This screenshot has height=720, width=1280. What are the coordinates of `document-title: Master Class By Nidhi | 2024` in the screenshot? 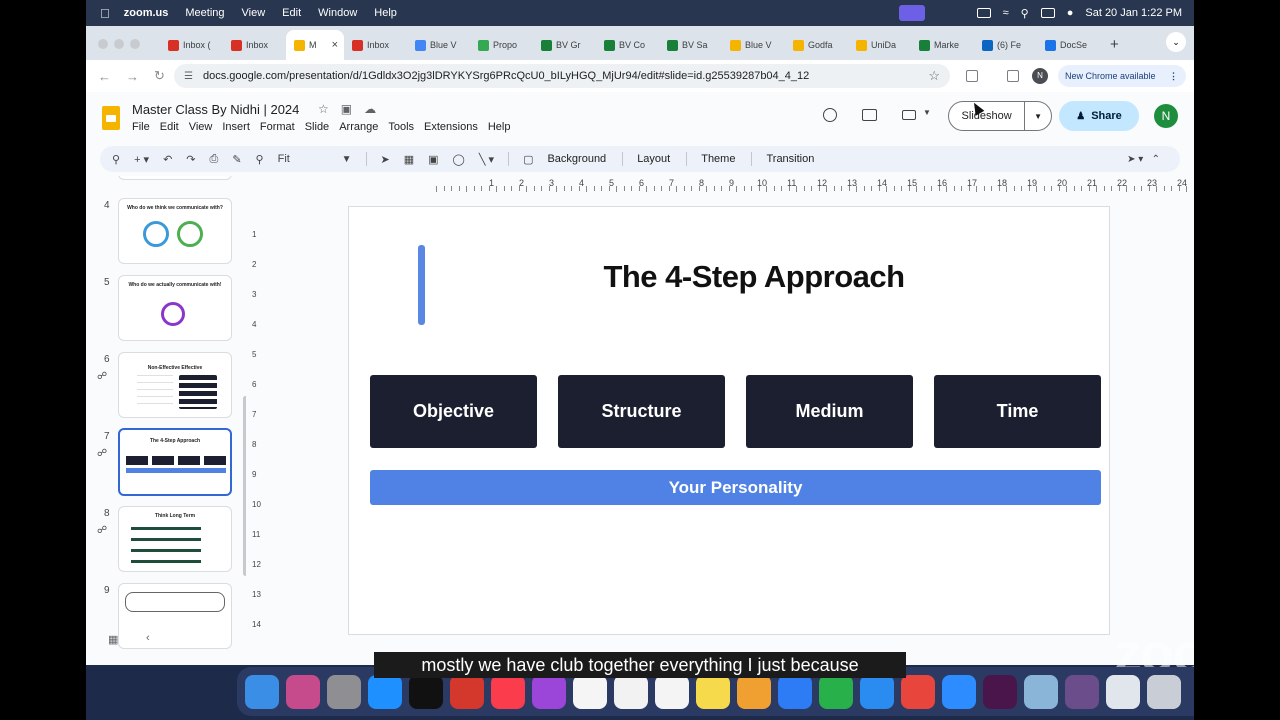 It's located at (215, 109).